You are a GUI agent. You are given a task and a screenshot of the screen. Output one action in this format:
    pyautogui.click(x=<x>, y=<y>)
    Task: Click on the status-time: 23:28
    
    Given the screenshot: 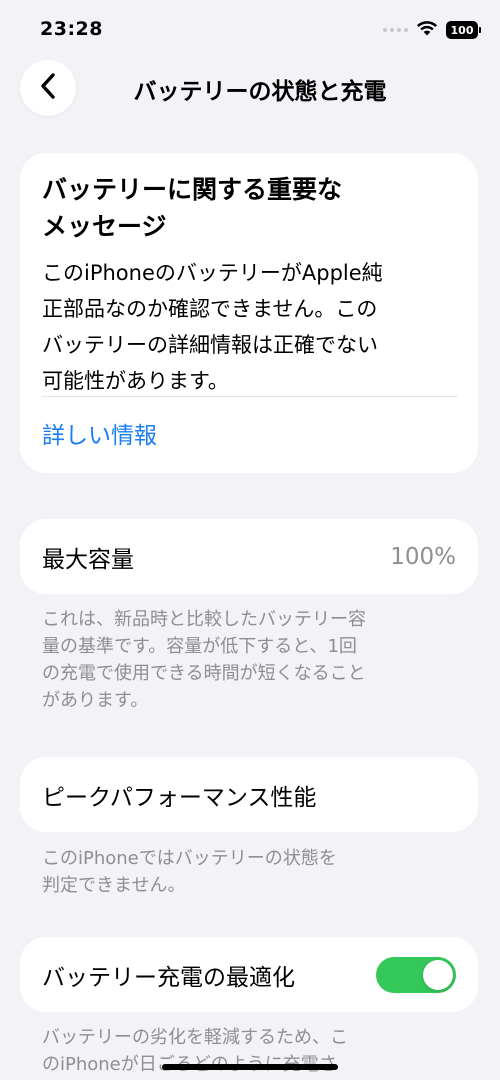 What is the action you would take?
    pyautogui.click(x=71, y=29)
    